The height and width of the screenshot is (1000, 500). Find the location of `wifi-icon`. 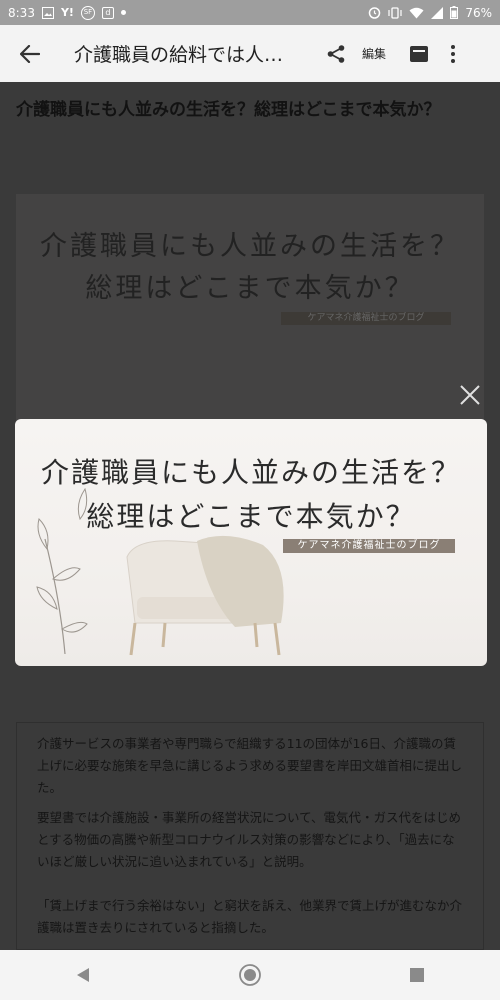

wifi-icon is located at coordinates (416, 13).